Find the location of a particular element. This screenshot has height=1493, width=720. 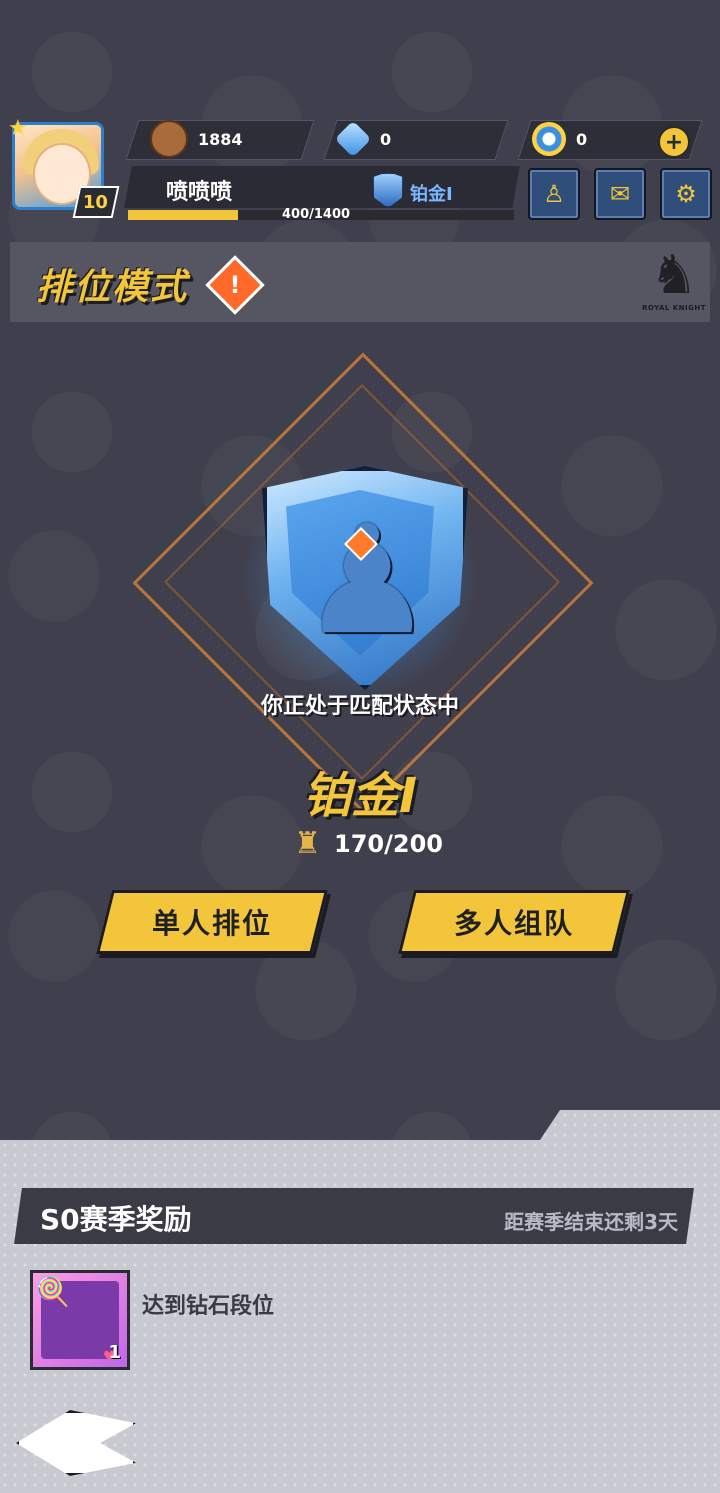

pawn-icon: ♟ is located at coordinates (367, 581).